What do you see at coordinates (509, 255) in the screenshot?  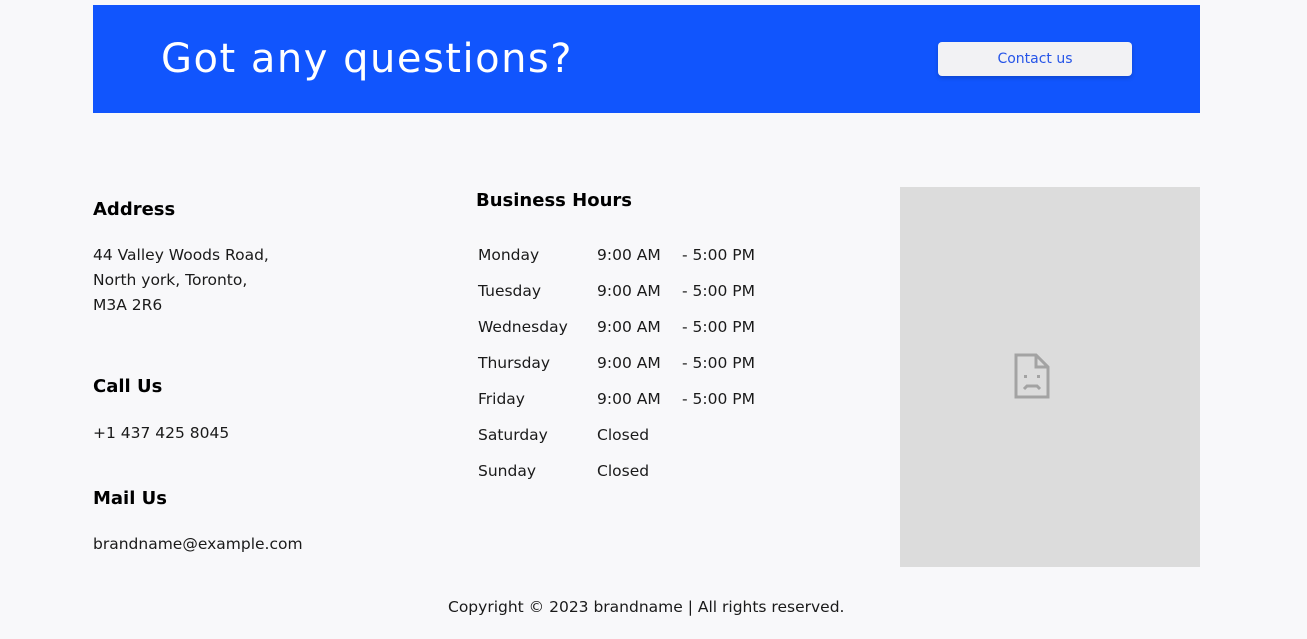 I see `day-cell: Monday` at bounding box center [509, 255].